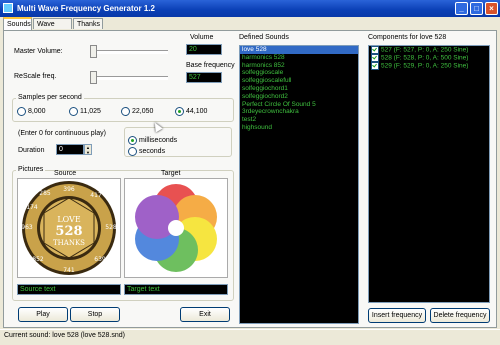 The width and height of the screenshot is (500, 345). I want to click on rescale-thumb, so click(93, 77).